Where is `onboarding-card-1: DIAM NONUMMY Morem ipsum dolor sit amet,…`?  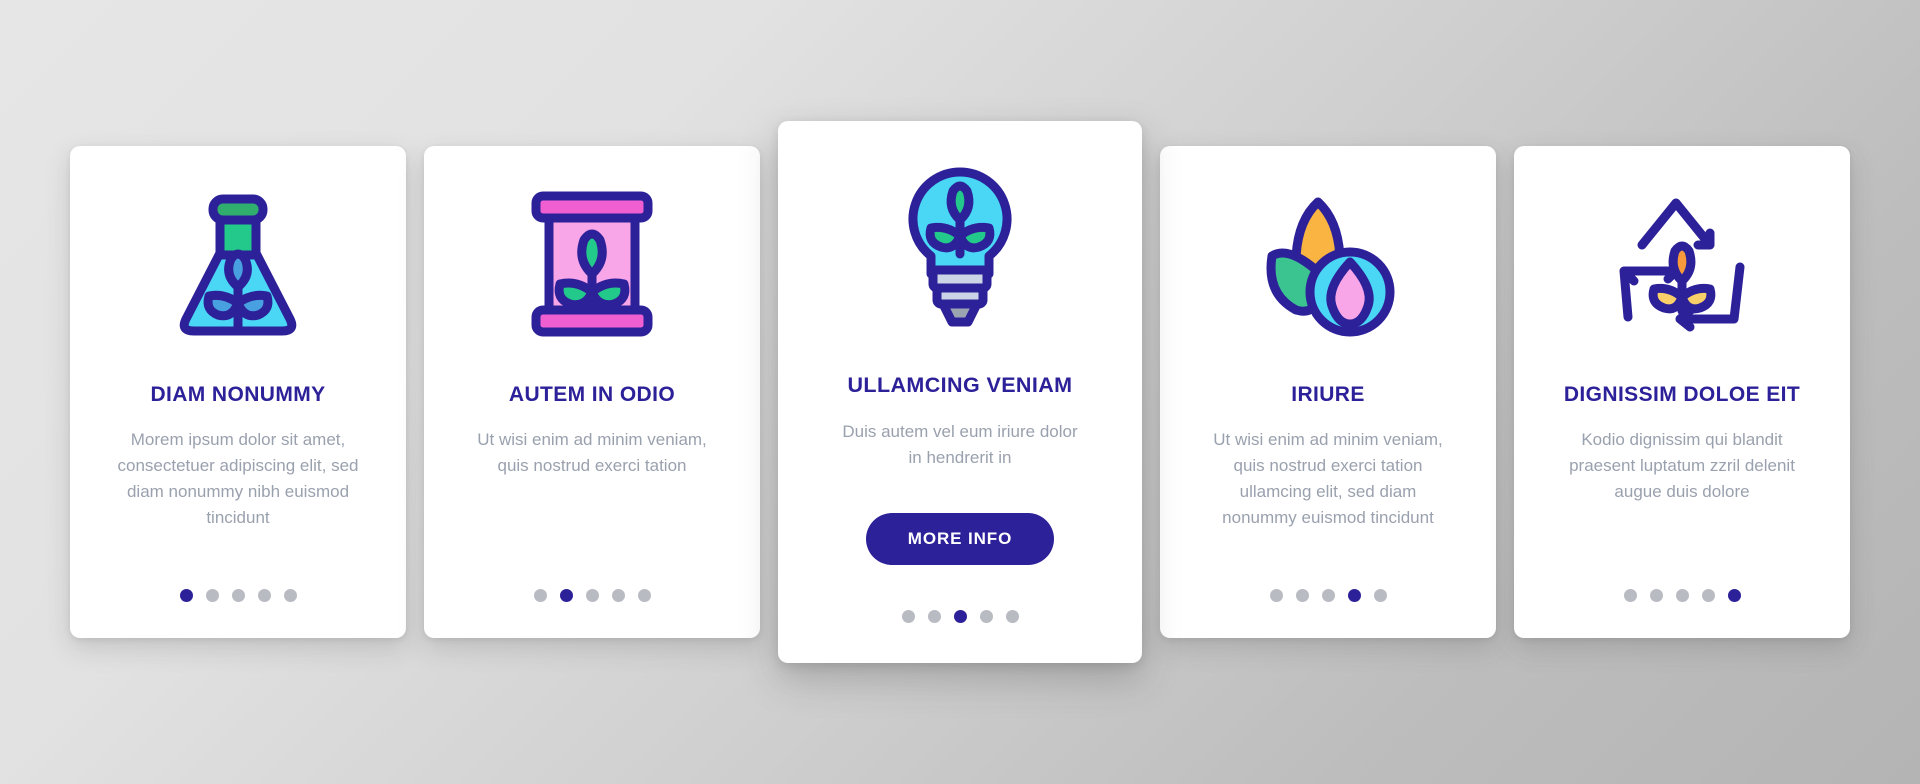 onboarding-card-1: DIAM NONUMMY Morem ipsum dolor sit amet,… is located at coordinates (238, 392).